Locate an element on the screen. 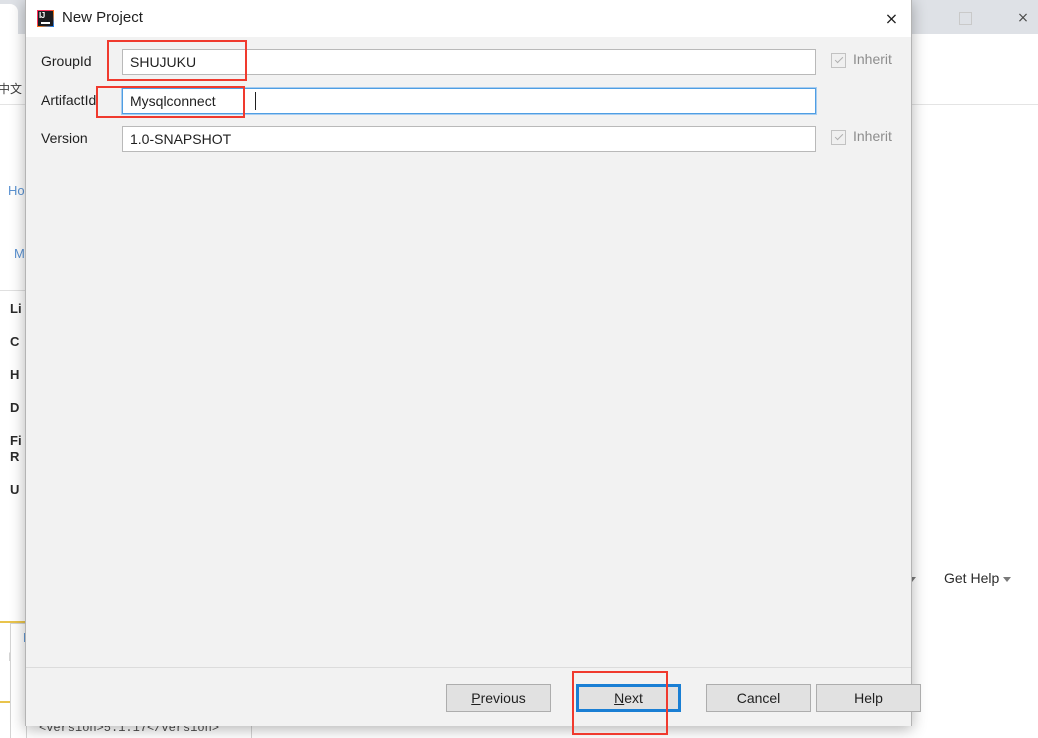 The image size is (1038, 738). get-help-button: Get Help is located at coordinates (978, 578).